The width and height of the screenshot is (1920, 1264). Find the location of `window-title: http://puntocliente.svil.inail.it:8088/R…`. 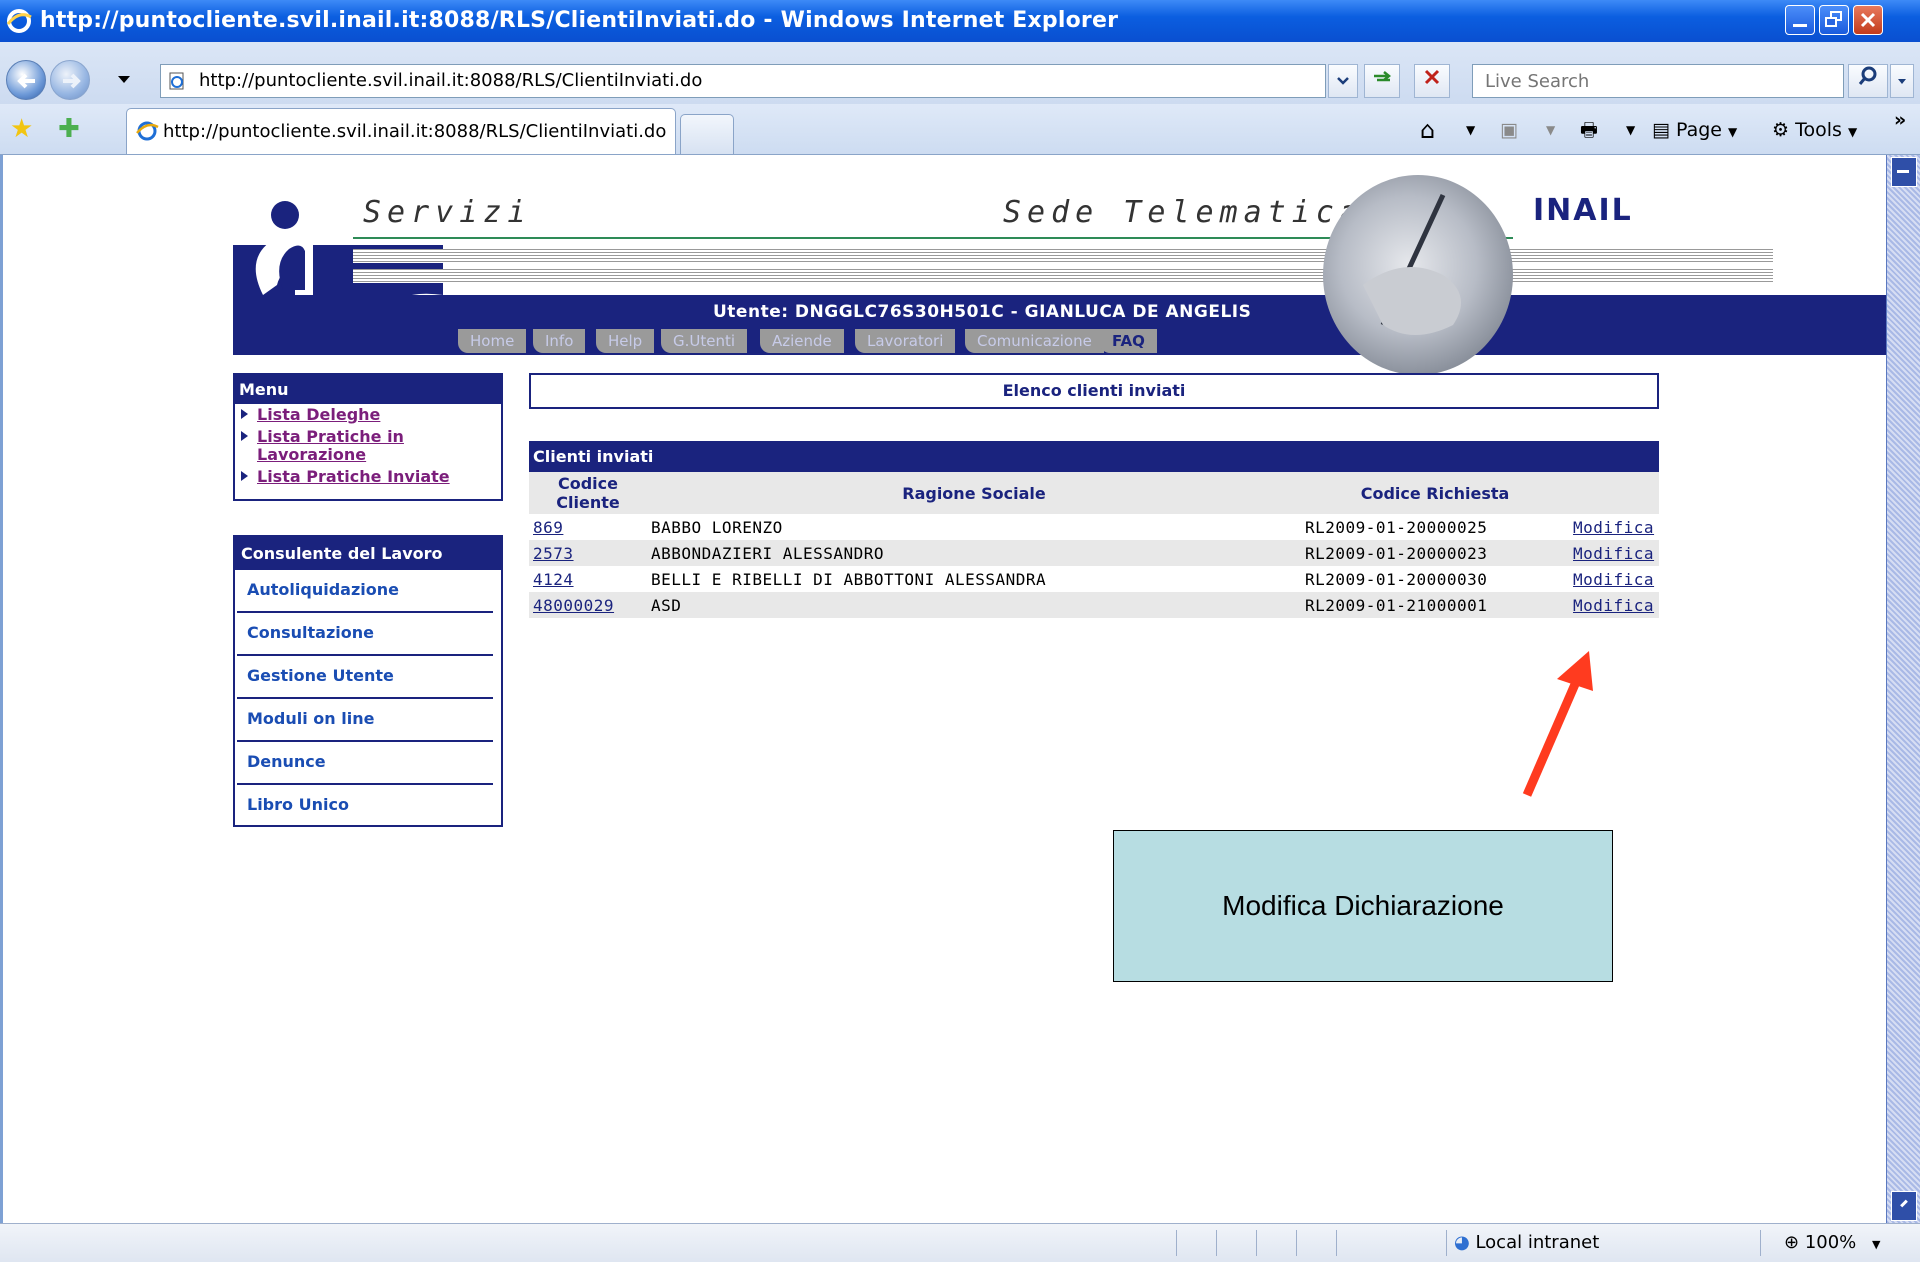

window-title: http://puntocliente.svil.inail.it:8088/R… is located at coordinates (579, 20).